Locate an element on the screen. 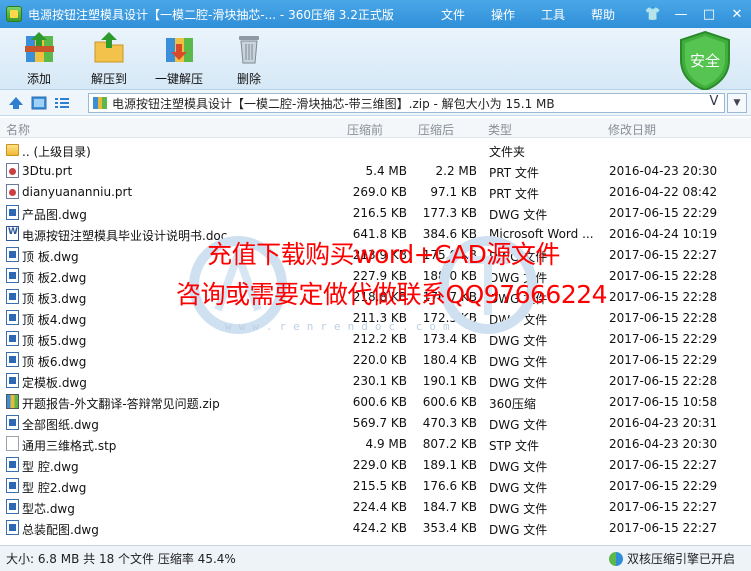  file-size-before: 4.9 MB is located at coordinates (386, 444).